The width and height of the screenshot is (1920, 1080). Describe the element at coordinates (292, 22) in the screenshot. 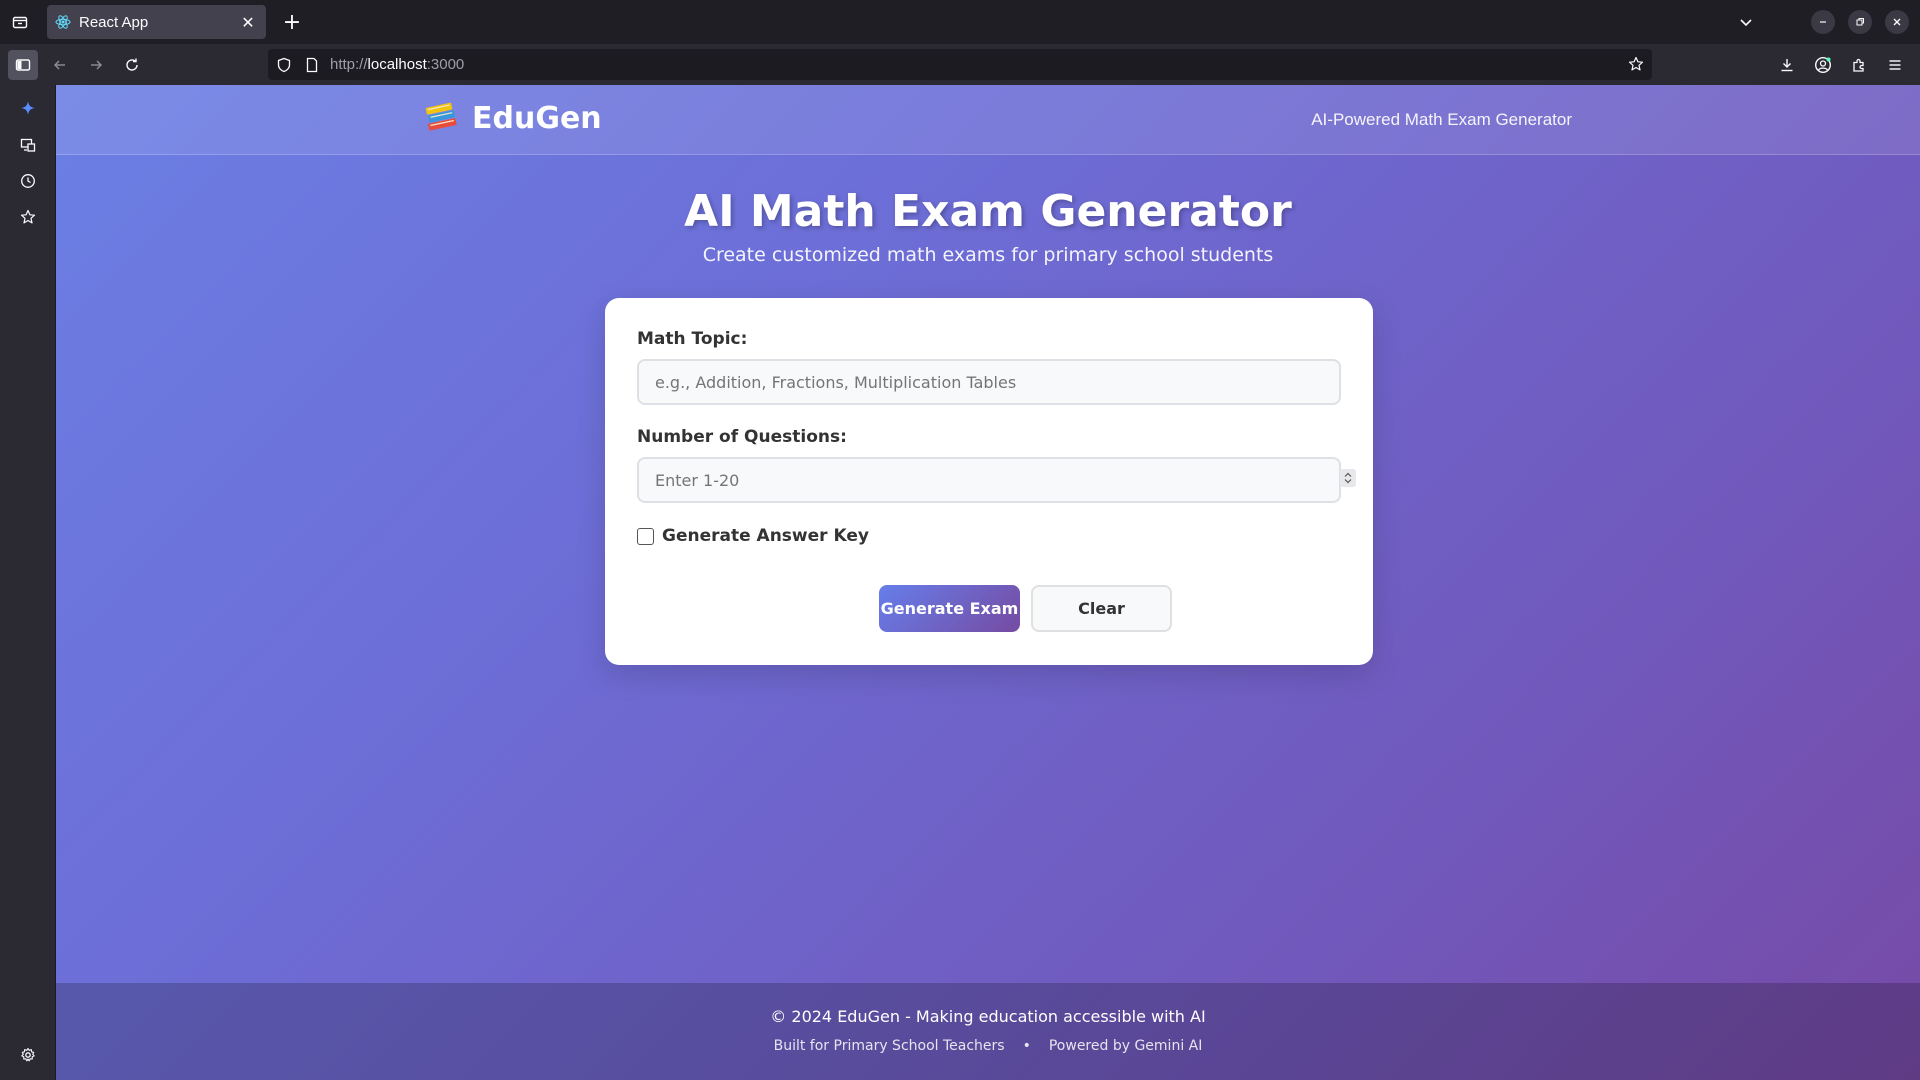

I see `plus-icon: +` at that location.